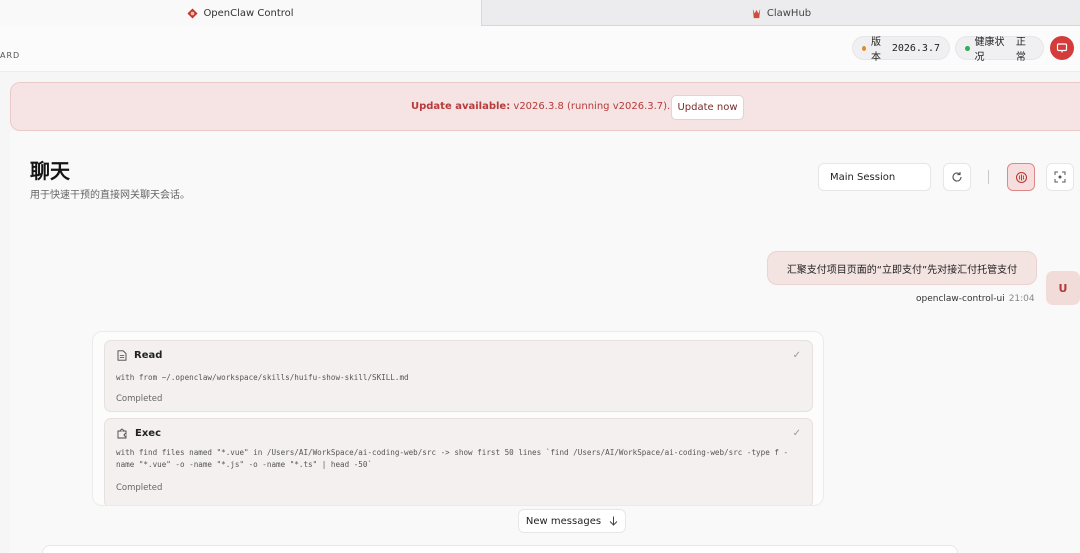  Describe the element at coordinates (563, 521) in the screenshot. I see `new-messages-label: New messages` at that location.